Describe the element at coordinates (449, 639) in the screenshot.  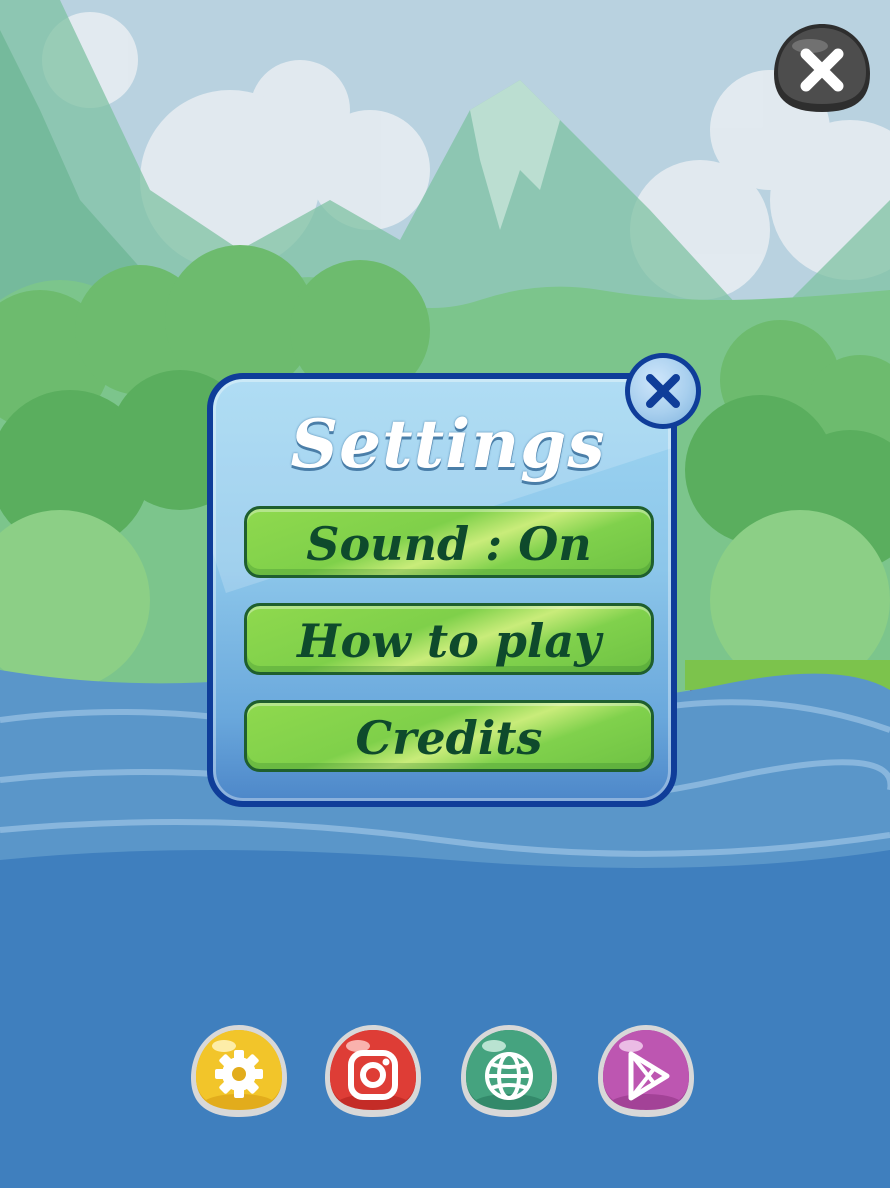
I see `how-to-play-button: How to play` at that location.